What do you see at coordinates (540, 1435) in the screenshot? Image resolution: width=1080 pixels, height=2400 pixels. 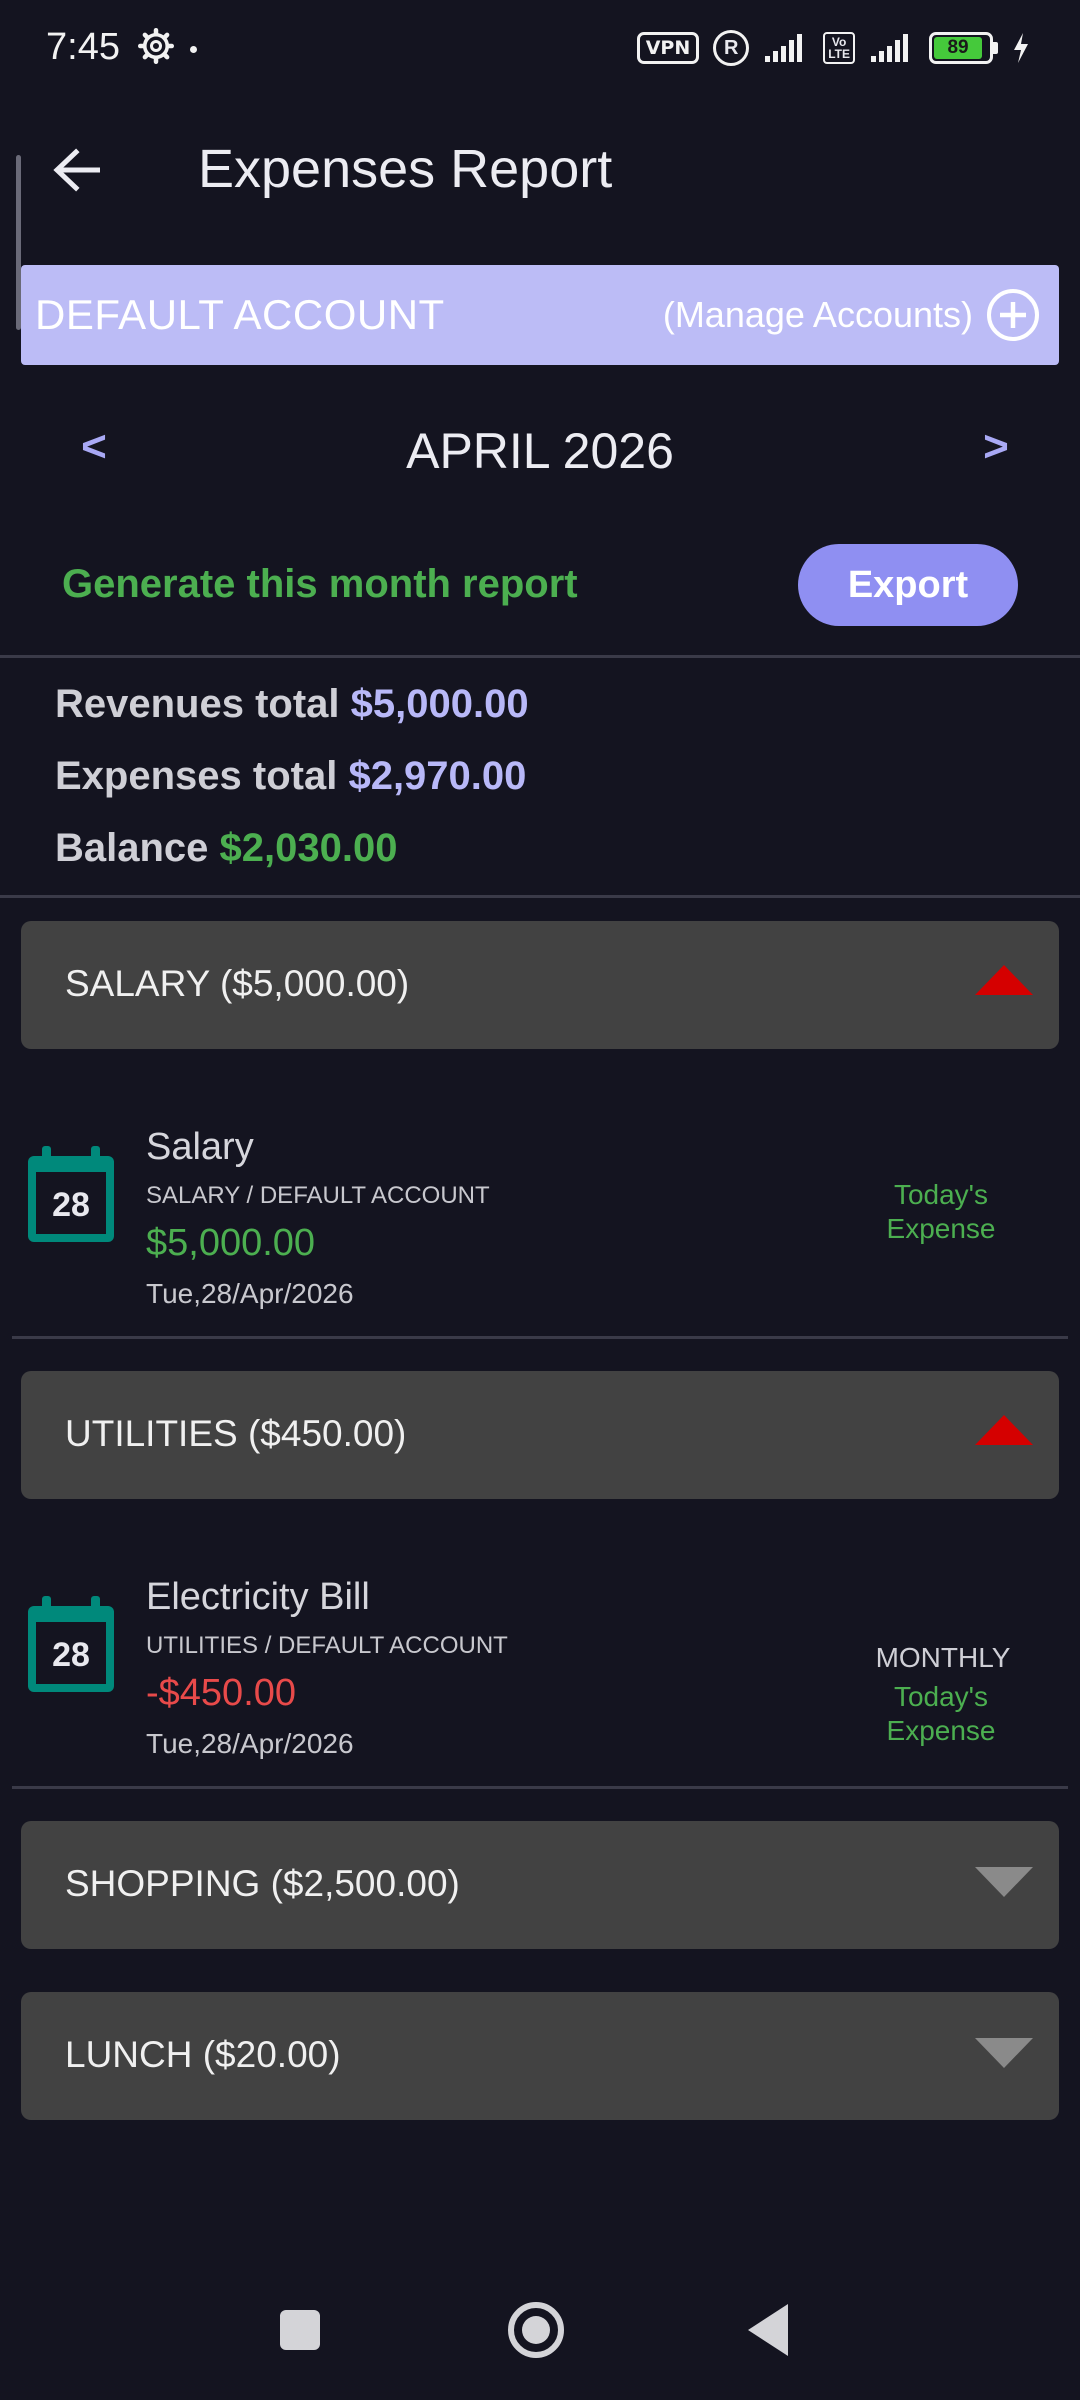 I see `category-header-utilities: UTILITIES ($450.00)` at bounding box center [540, 1435].